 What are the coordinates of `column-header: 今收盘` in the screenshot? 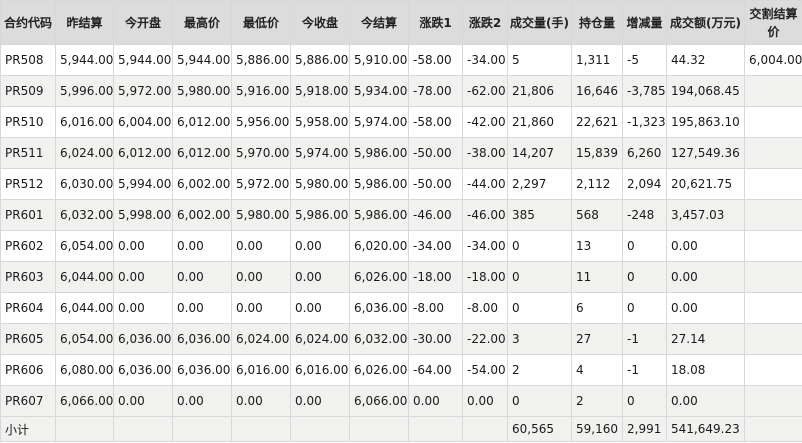 It's located at (320, 22).